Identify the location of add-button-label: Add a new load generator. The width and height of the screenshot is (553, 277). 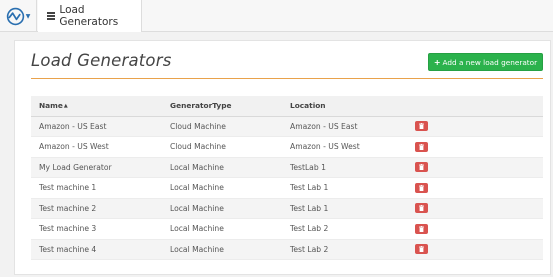
(490, 62).